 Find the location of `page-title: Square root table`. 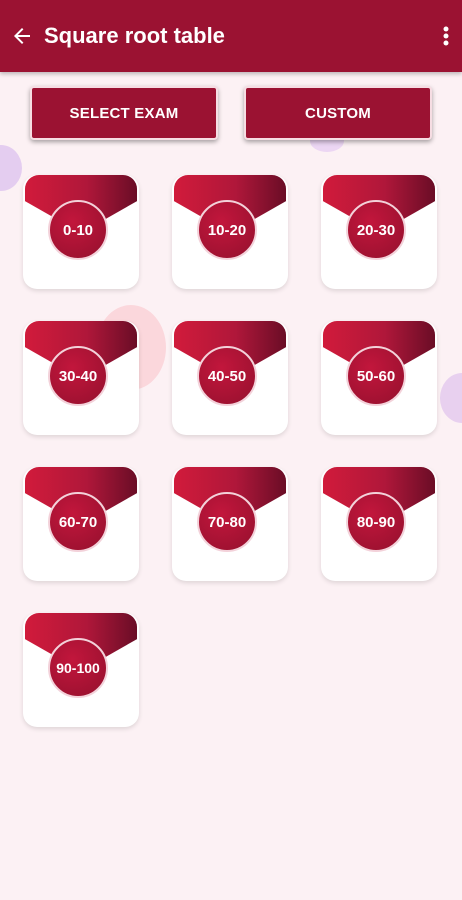

page-title: Square root table is located at coordinates (134, 35).